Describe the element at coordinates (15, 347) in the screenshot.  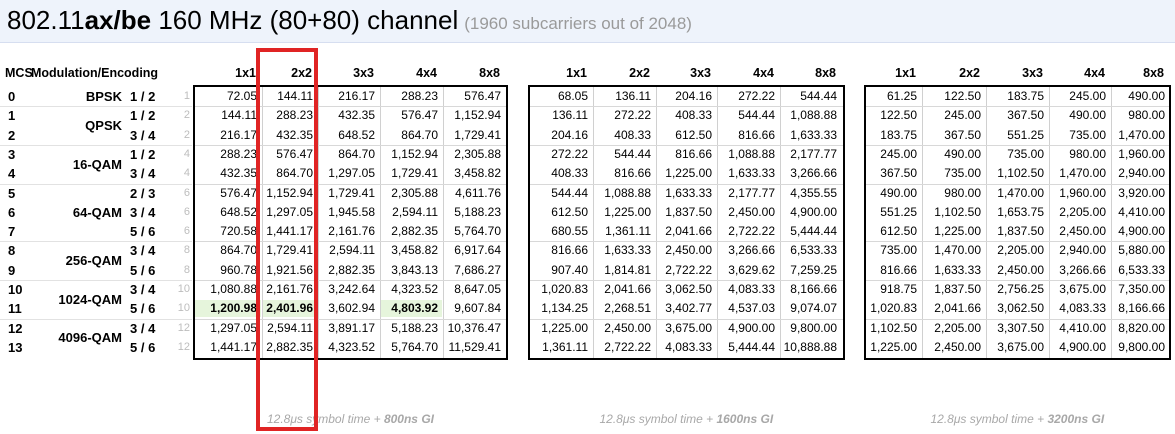
I see `mcs-index: 13` at that location.